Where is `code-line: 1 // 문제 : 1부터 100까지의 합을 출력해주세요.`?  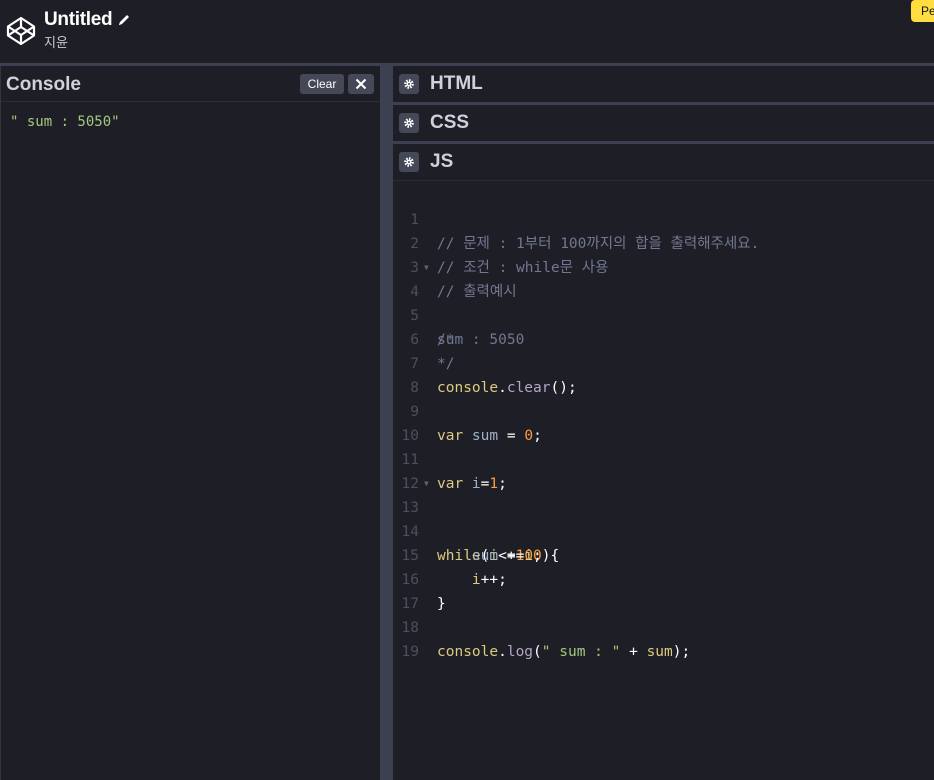
code-line: 1 // 문제 : 1부터 100까지의 합을 출력해주세요. is located at coordinates (663, 218).